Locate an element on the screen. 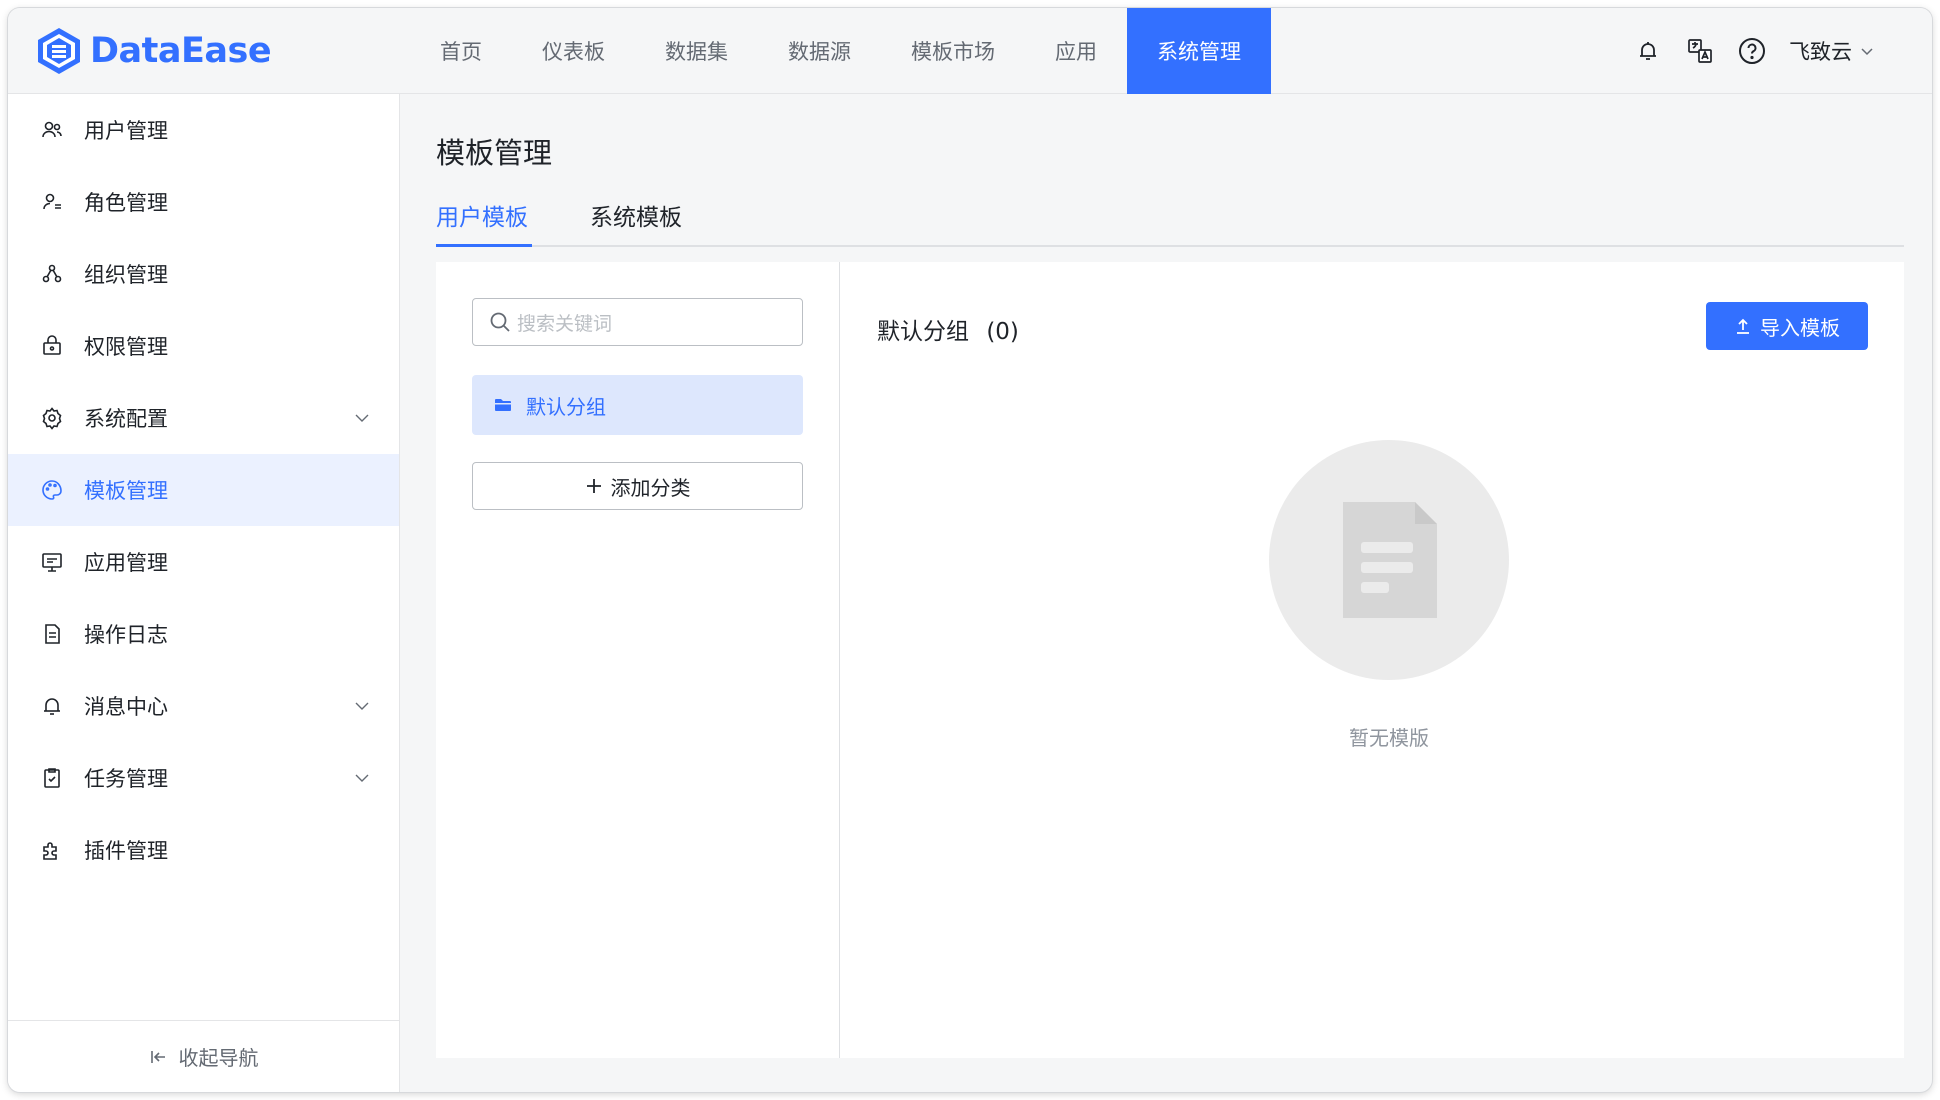 The height and width of the screenshot is (1100, 1940). topnav-item-apps: 应用 is located at coordinates (1076, 51).